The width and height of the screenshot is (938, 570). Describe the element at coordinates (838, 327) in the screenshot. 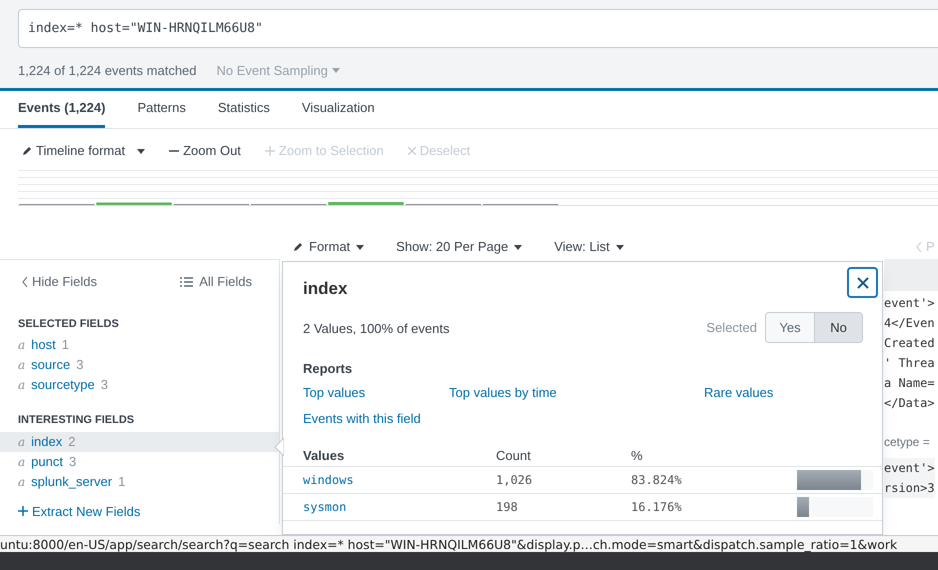

I see `toggle-option: No` at that location.